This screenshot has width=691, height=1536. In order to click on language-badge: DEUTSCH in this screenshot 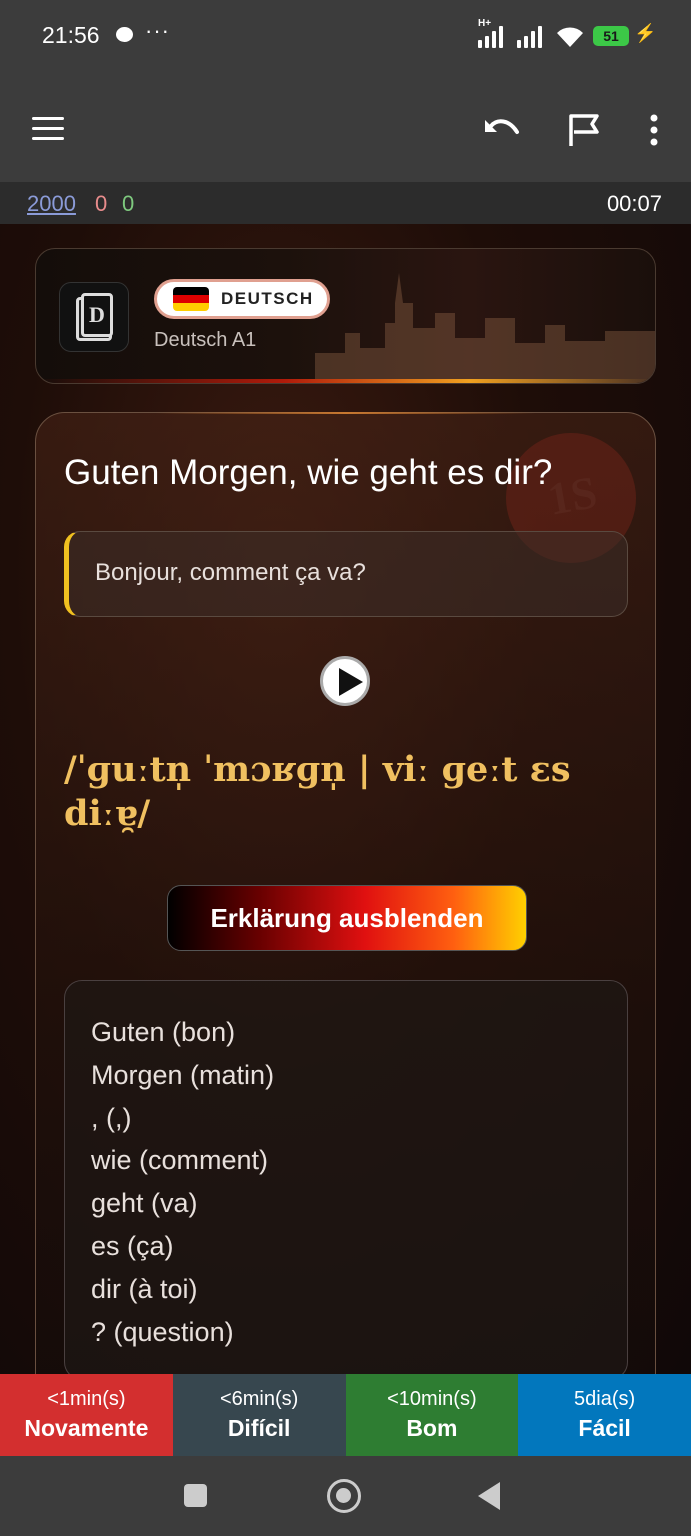, I will do `click(242, 299)`.